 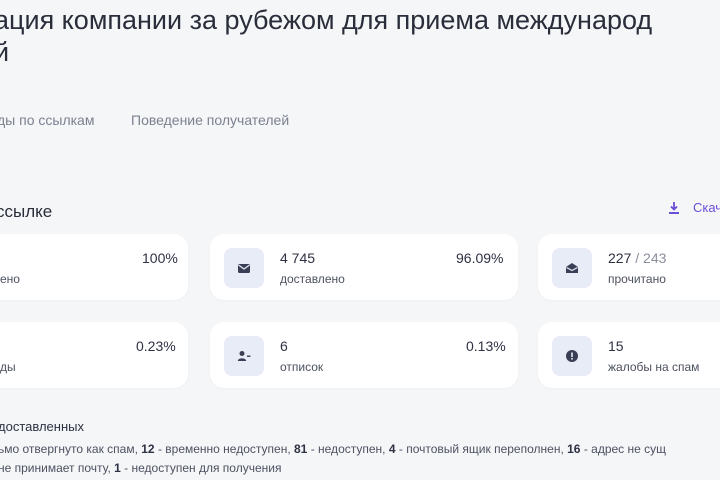 What do you see at coordinates (312, 279) in the screenshot?
I see `stat-label: доставлено` at bounding box center [312, 279].